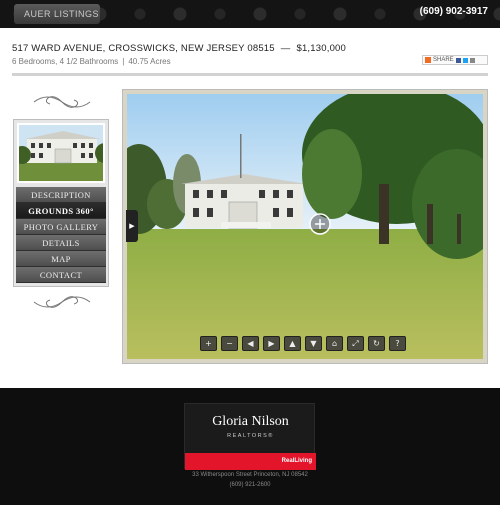 The image size is (500, 505). Describe the element at coordinates (271, 343) in the screenshot. I see `arrow-right-icon: ▶` at that location.